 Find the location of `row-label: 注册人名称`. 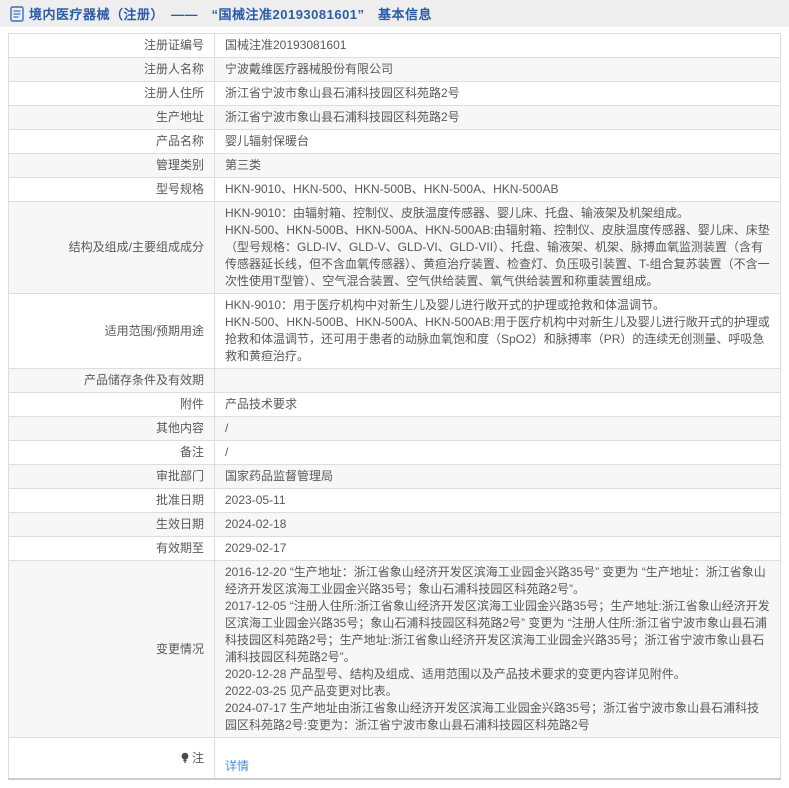

row-label: 注册人名称 is located at coordinates (111, 69).